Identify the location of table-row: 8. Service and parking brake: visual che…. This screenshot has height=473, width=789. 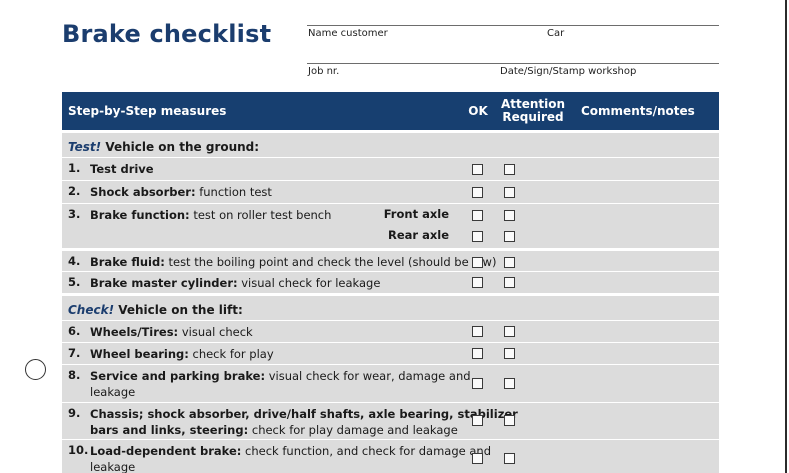
(390, 383).